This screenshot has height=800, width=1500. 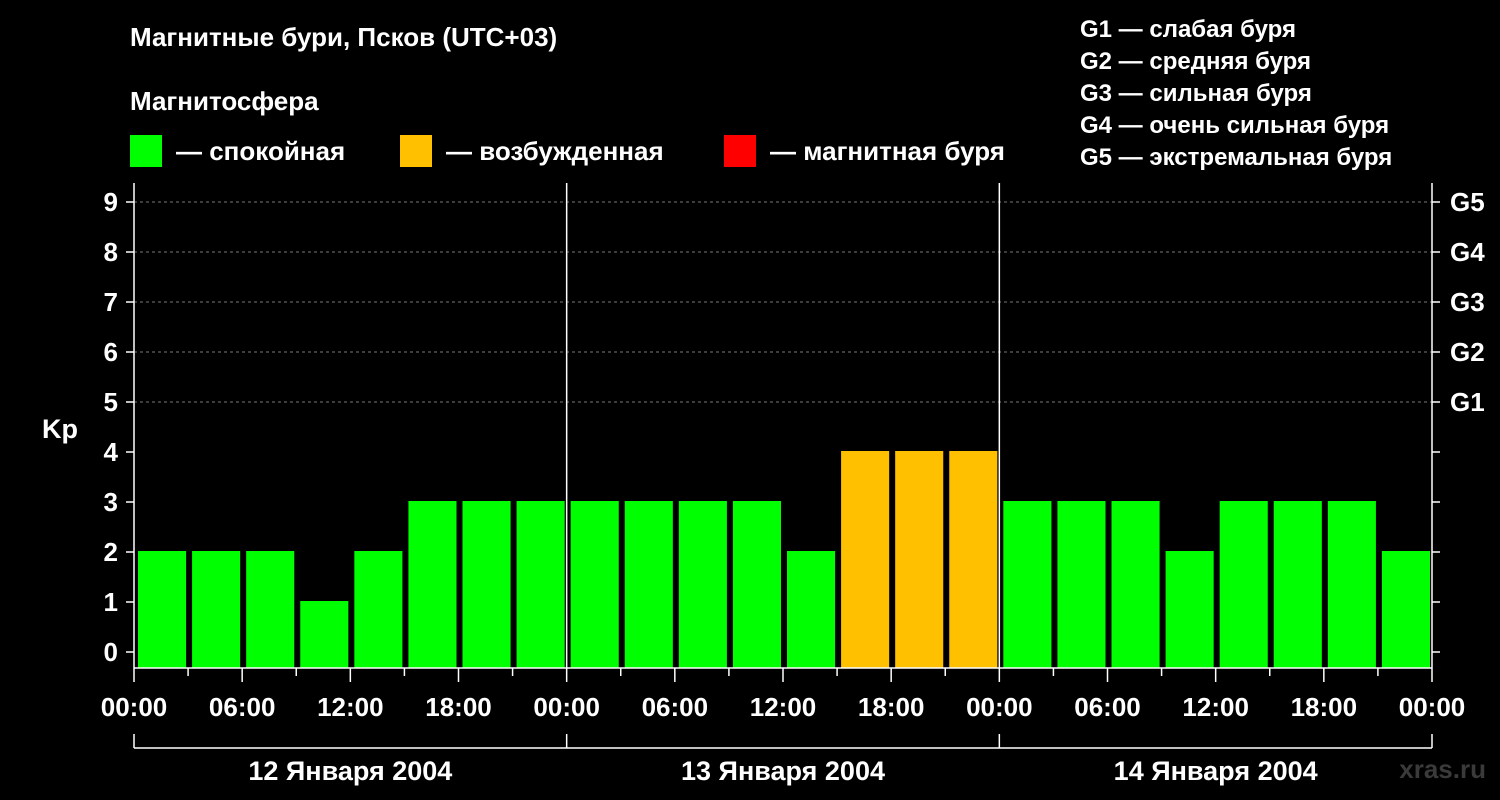 What do you see at coordinates (566, 707) in the screenshot?
I see `x-tick-label-4: 00:00` at bounding box center [566, 707].